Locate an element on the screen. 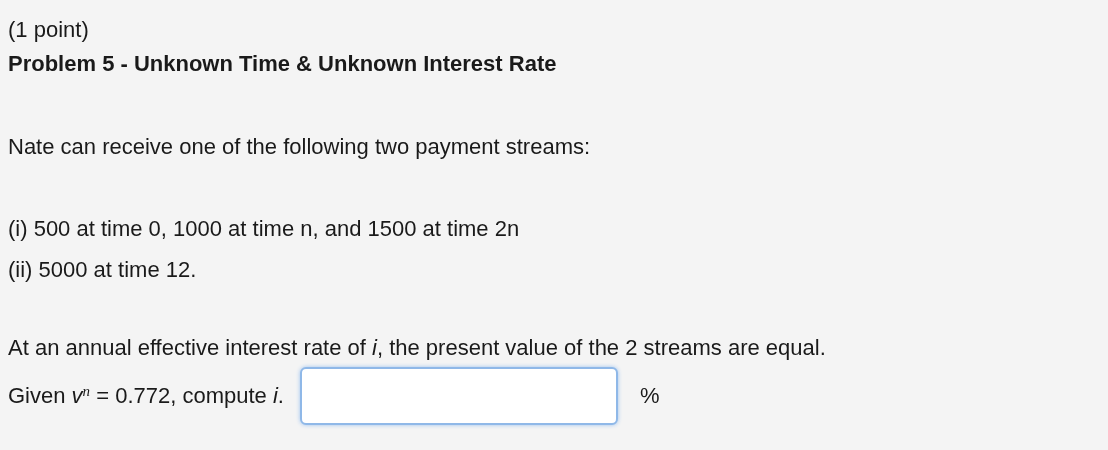 This screenshot has width=1108, height=450. answer-field is located at coordinates (458, 396).